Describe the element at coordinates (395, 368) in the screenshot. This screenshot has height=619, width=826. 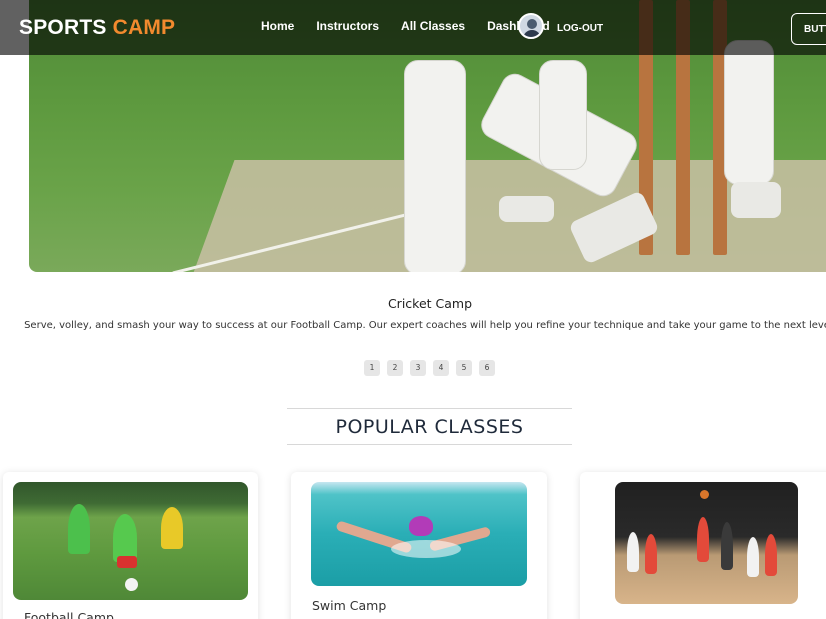
I see `carousel-page-2: 2` at that location.